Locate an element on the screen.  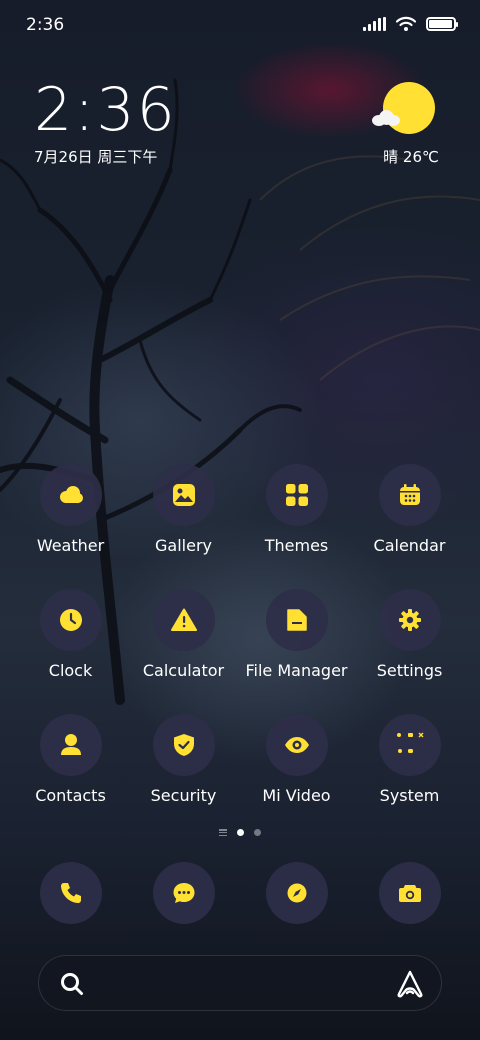
dock-messages is located at coordinates (183, 893).